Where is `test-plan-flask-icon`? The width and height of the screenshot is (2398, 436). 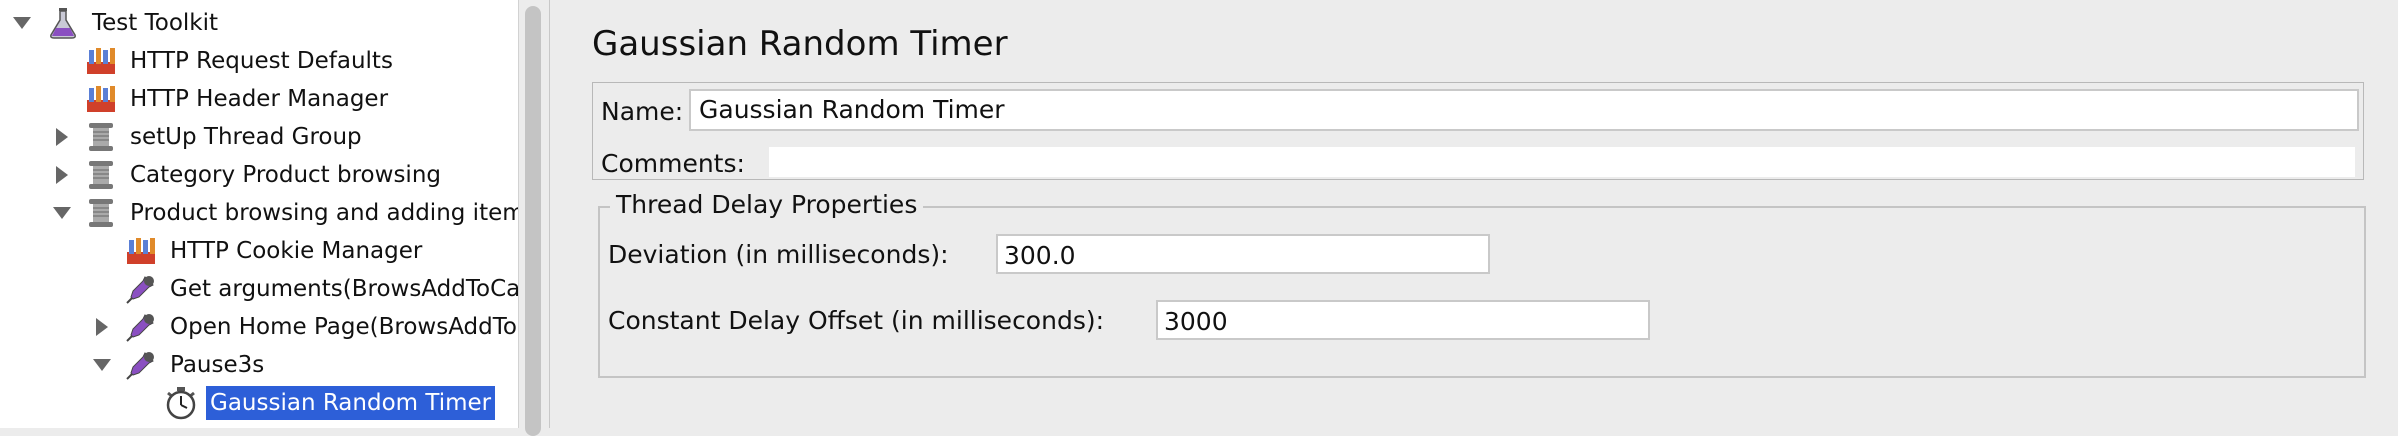
test-plan-flask-icon is located at coordinates (63, 23).